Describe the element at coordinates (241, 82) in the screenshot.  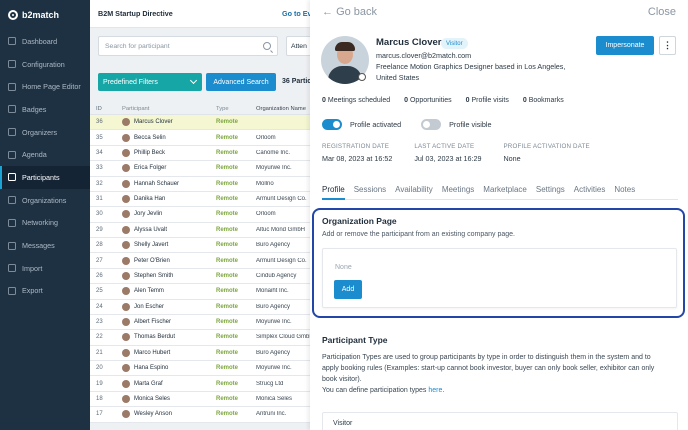
I see `advanced-search-button: Advanced Search` at that location.